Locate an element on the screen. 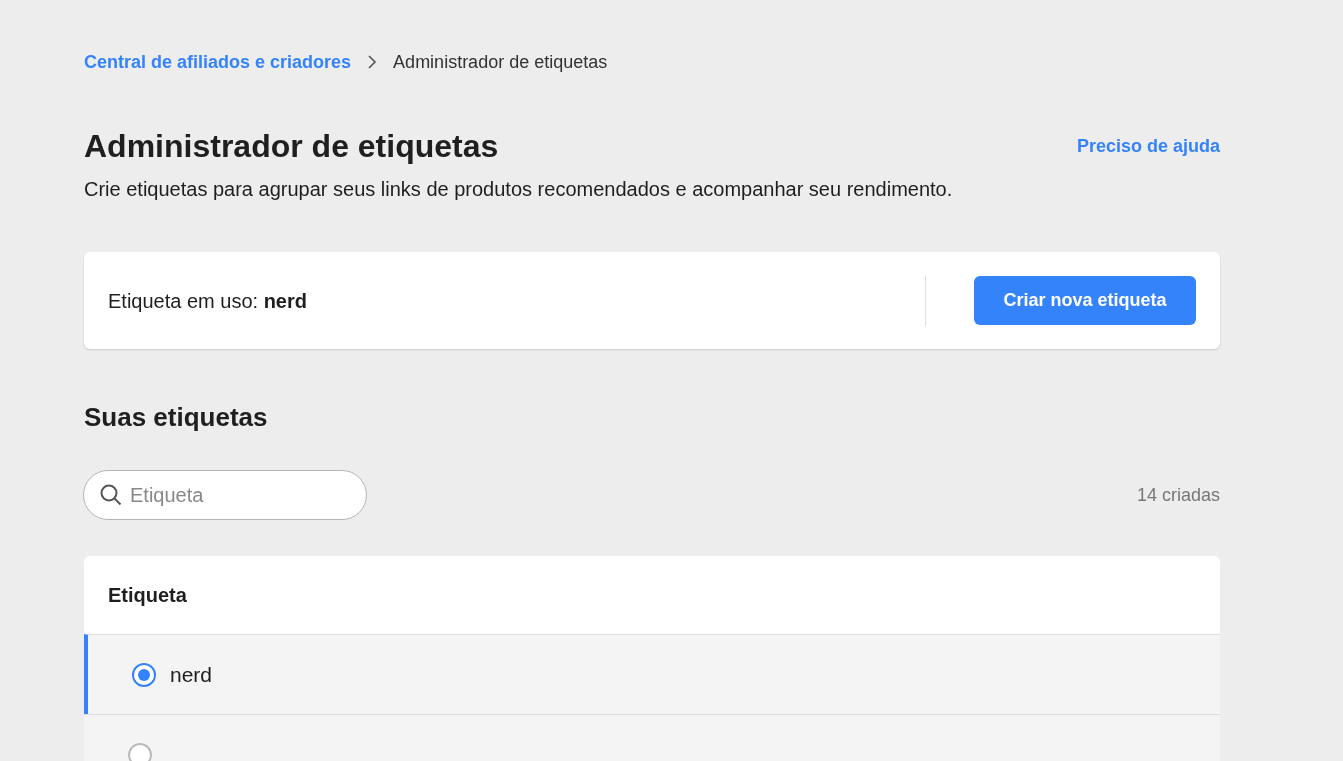 Image resolution: width=1343 pixels, height=761 pixels. page-description: Crie etiquetas para agrupar seus links de produtos recomendados e acompanhar seu rendimento. is located at coordinates (519, 189).